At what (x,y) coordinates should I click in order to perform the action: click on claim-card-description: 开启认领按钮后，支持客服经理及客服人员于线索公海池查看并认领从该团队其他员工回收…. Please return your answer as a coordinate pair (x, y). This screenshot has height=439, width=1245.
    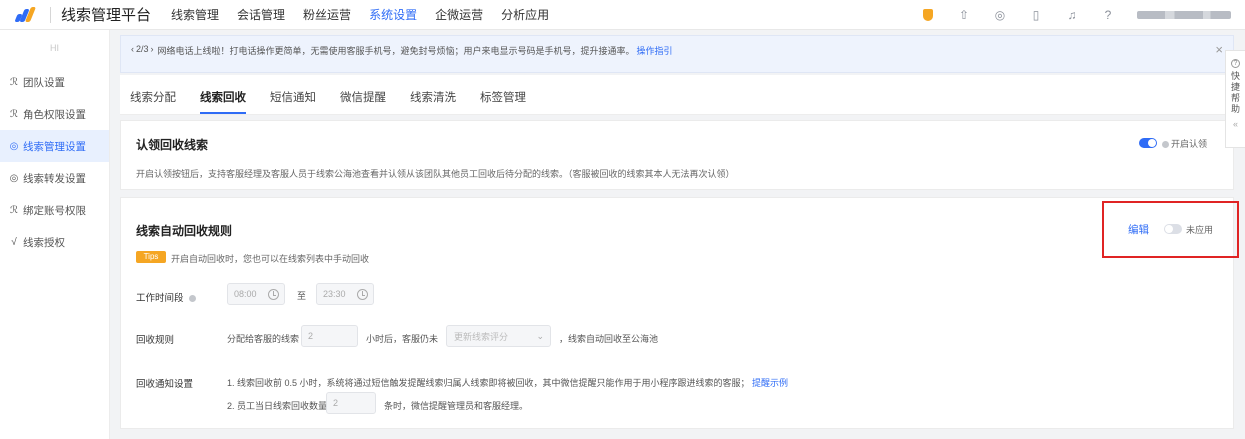
    Looking at the image, I should click on (435, 174).